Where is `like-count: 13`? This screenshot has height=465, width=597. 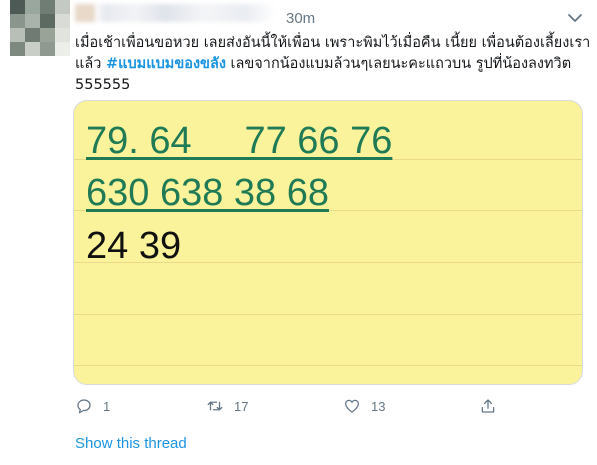
like-count: 13 is located at coordinates (378, 406).